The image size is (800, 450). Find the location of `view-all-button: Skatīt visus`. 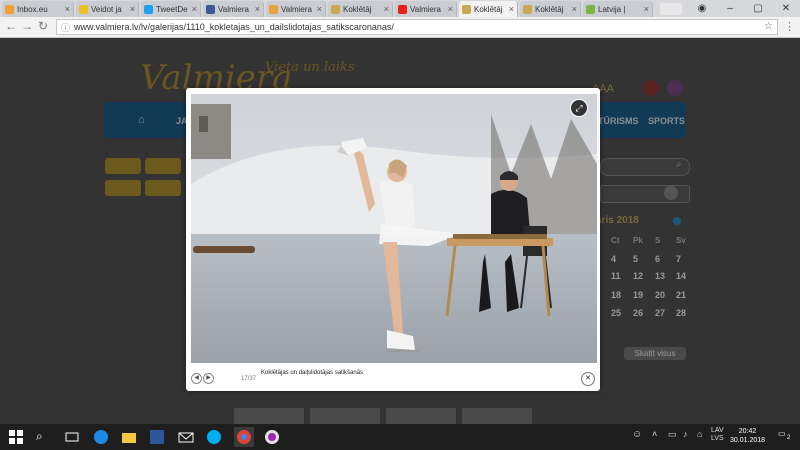

view-all-button: Skatīt visus is located at coordinates (655, 353).